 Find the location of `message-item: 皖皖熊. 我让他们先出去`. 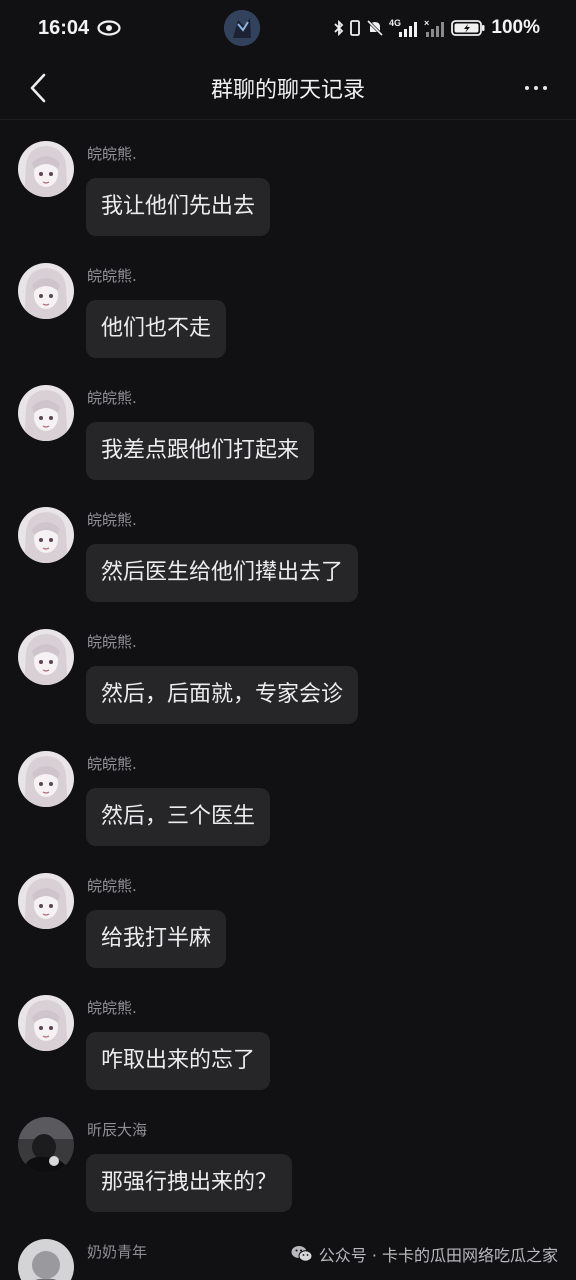

message-item: 皖皖熊. 我让他们先出去 is located at coordinates (288, 182).